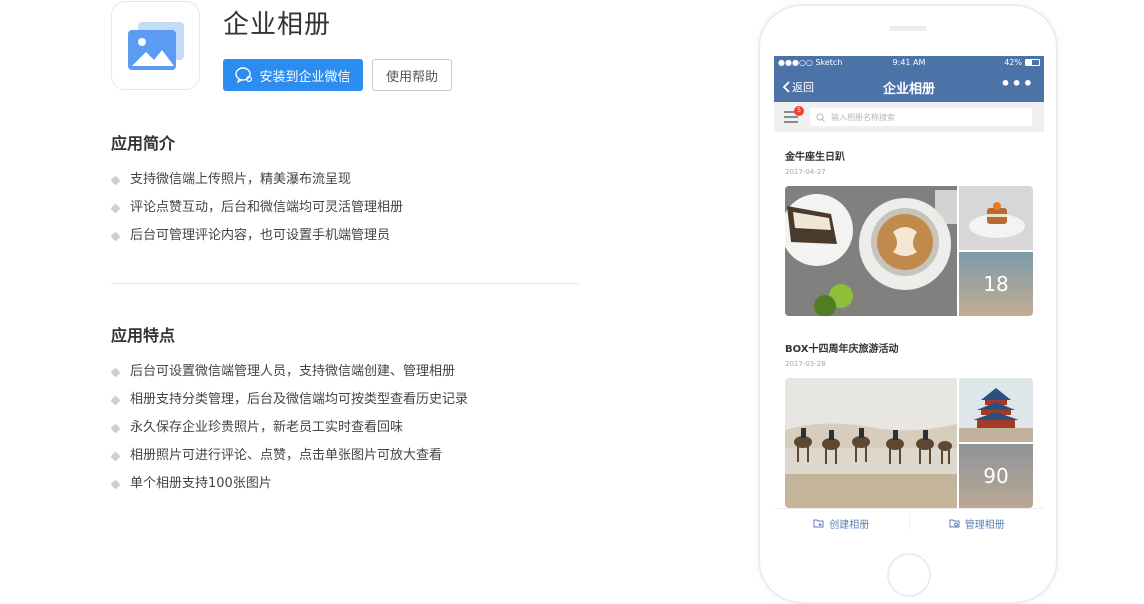 This screenshot has width=1144, height=604. Describe the element at coordinates (805, 364) in the screenshot. I see `album-date: 2017-03-28` at that location.